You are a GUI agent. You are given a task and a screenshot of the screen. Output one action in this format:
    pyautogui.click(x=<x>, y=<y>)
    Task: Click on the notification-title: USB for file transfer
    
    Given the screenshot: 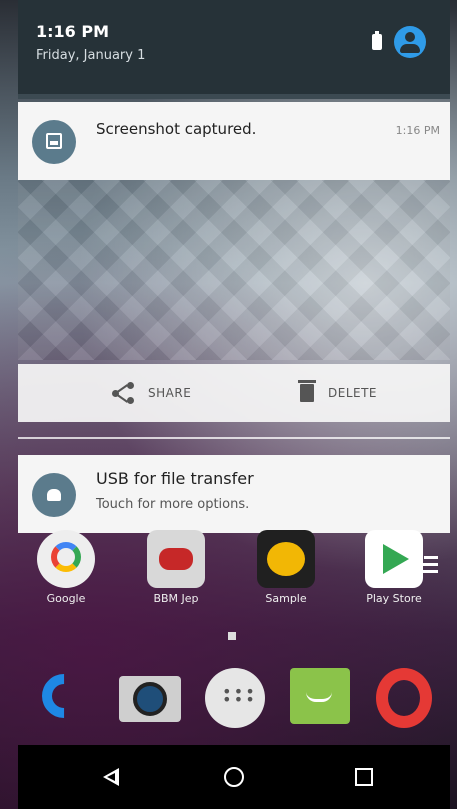 What is the action you would take?
    pyautogui.click(x=175, y=478)
    